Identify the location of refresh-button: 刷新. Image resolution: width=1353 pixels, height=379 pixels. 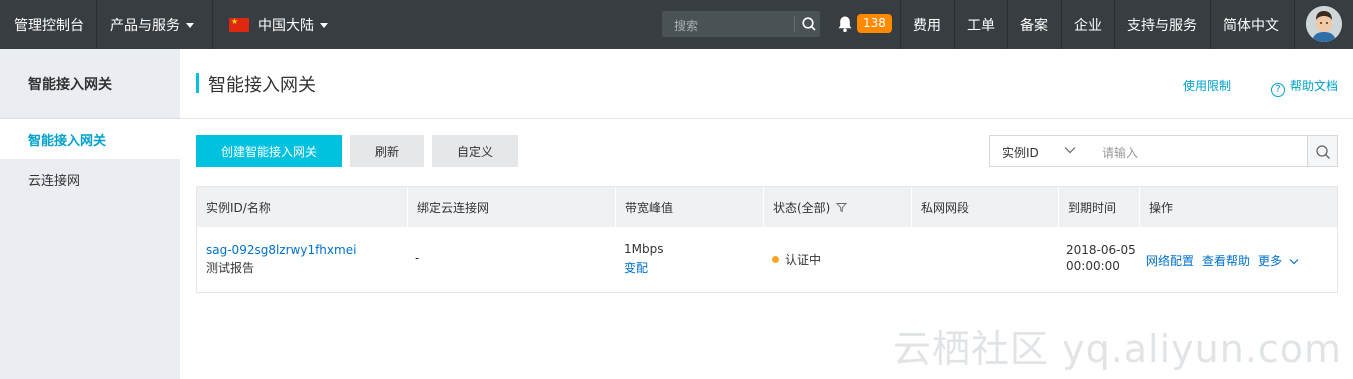
(387, 151).